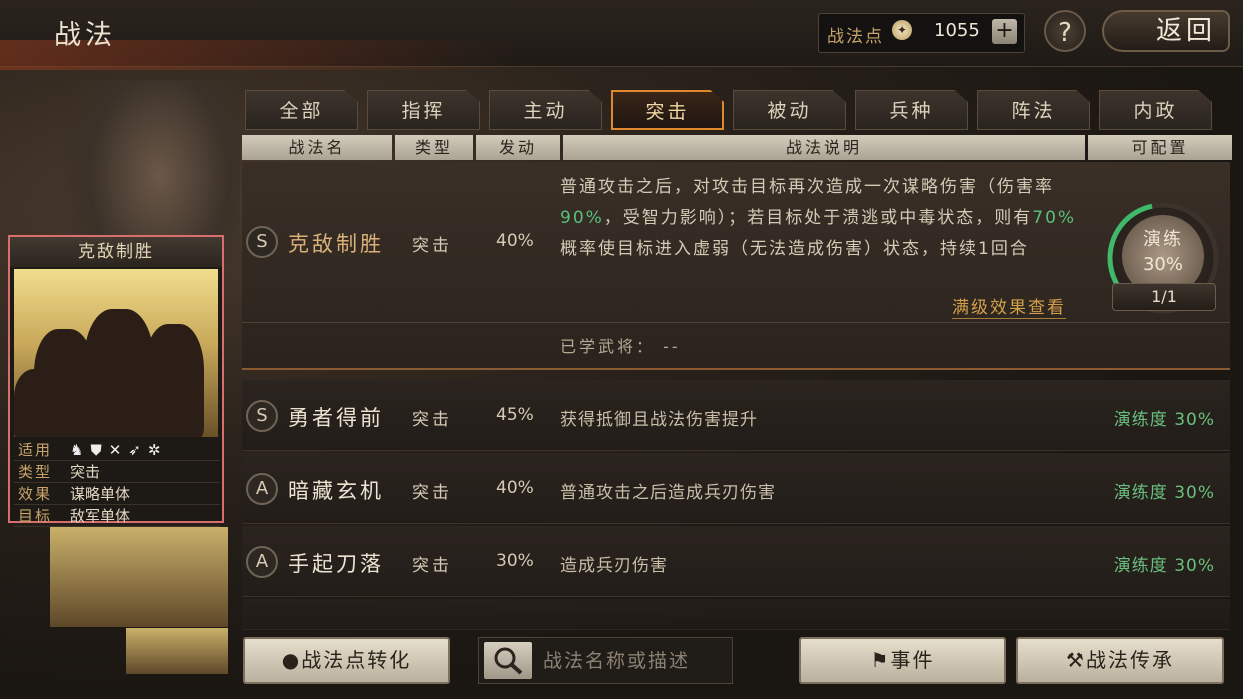  What do you see at coordinates (1164, 297) in the screenshot?
I see `config-slot-count: 1/1` at bounding box center [1164, 297].